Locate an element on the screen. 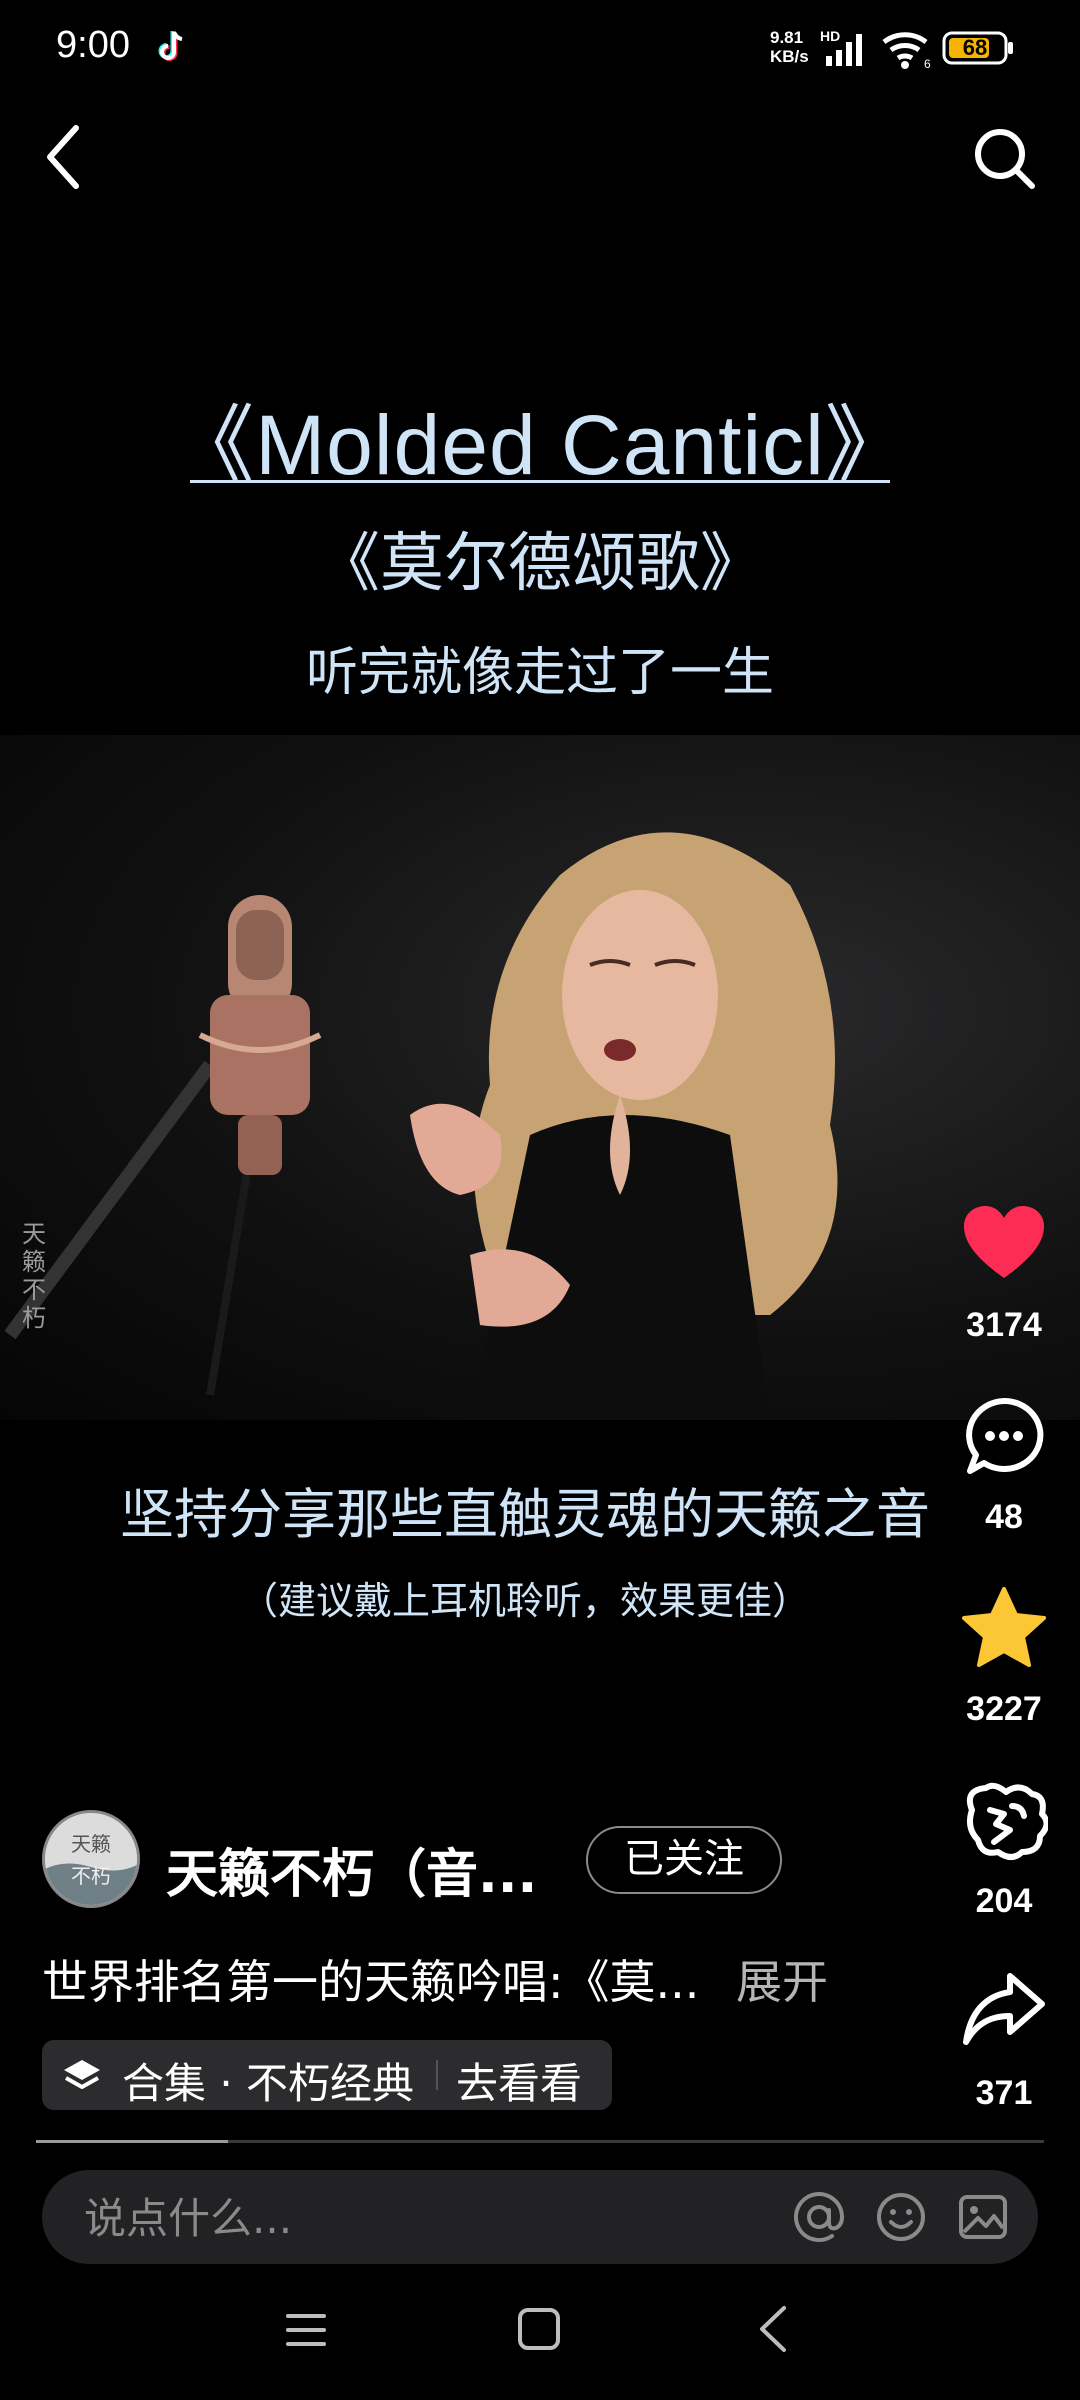 The width and height of the screenshot is (1080, 2400). status-time: 9:00 is located at coordinates (93, 45).